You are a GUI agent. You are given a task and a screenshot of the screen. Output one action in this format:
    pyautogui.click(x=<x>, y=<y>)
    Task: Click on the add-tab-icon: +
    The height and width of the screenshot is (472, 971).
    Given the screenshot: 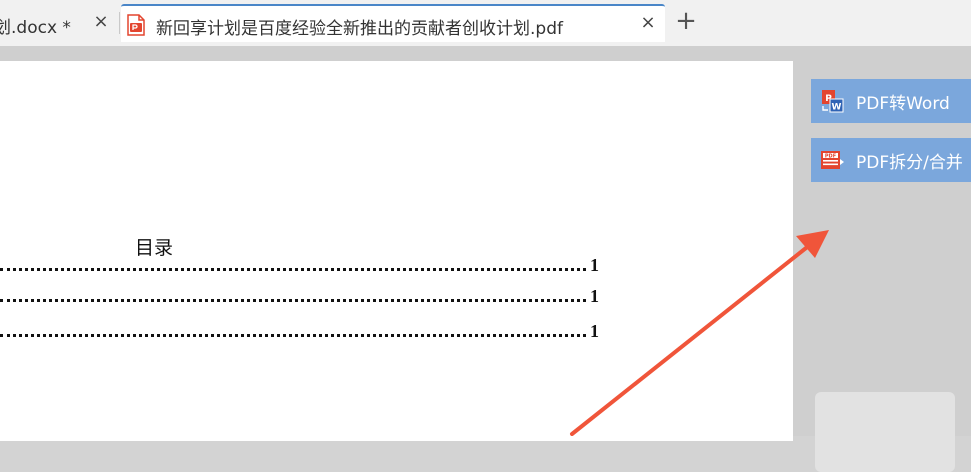 What is the action you would take?
    pyautogui.click(x=686, y=21)
    